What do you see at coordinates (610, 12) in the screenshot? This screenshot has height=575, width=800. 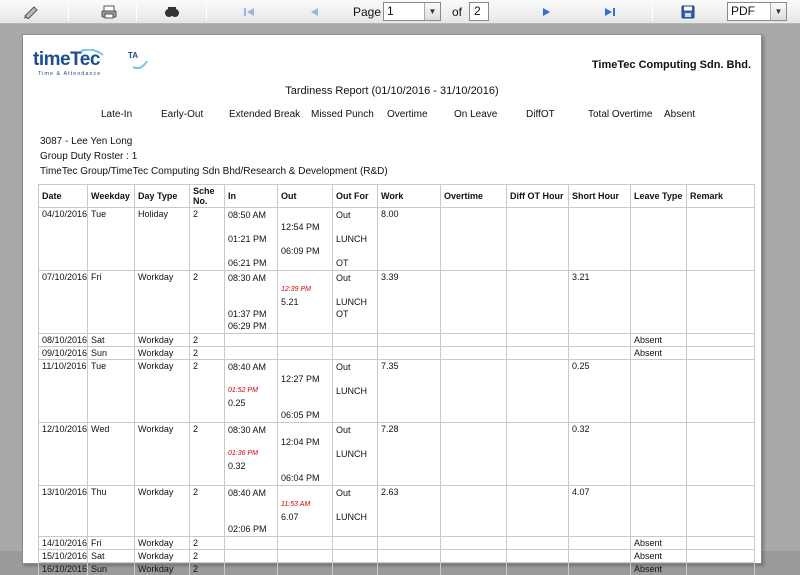 I see `last-page-icon` at bounding box center [610, 12].